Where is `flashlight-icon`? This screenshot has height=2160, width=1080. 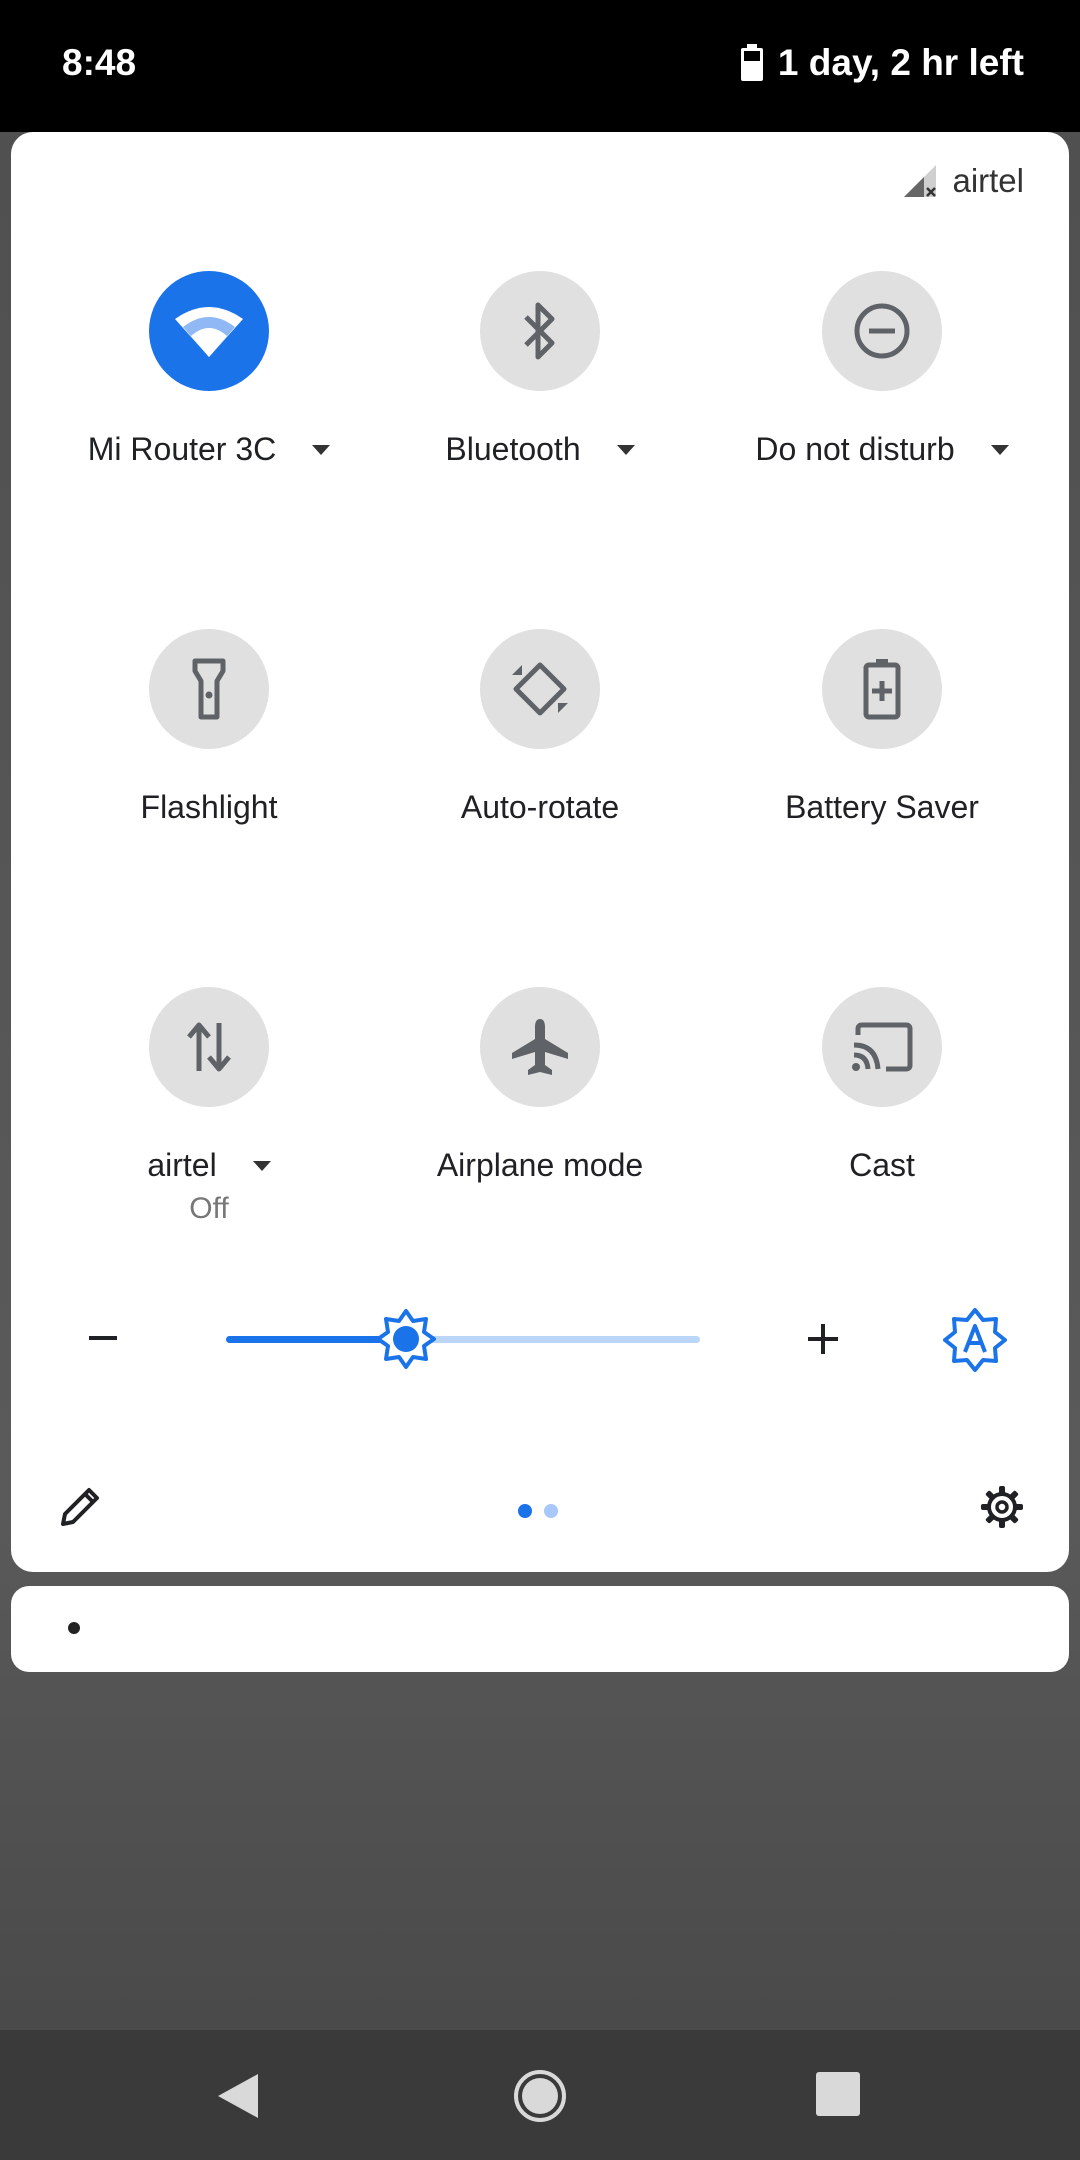 flashlight-icon is located at coordinates (209, 689).